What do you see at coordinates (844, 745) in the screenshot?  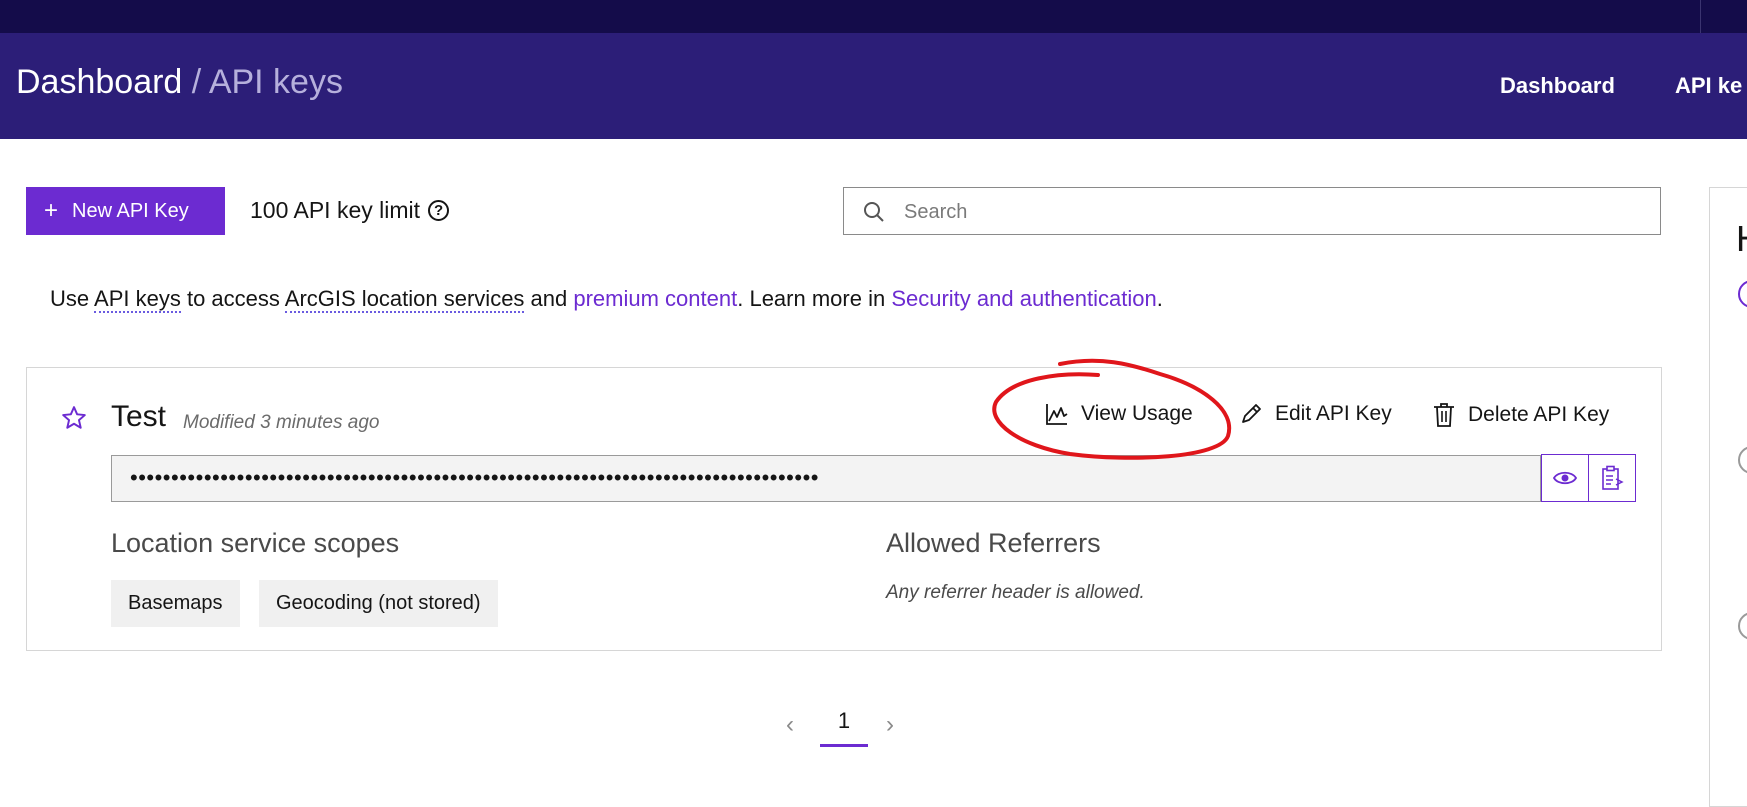 I see `current-page-indicator` at bounding box center [844, 745].